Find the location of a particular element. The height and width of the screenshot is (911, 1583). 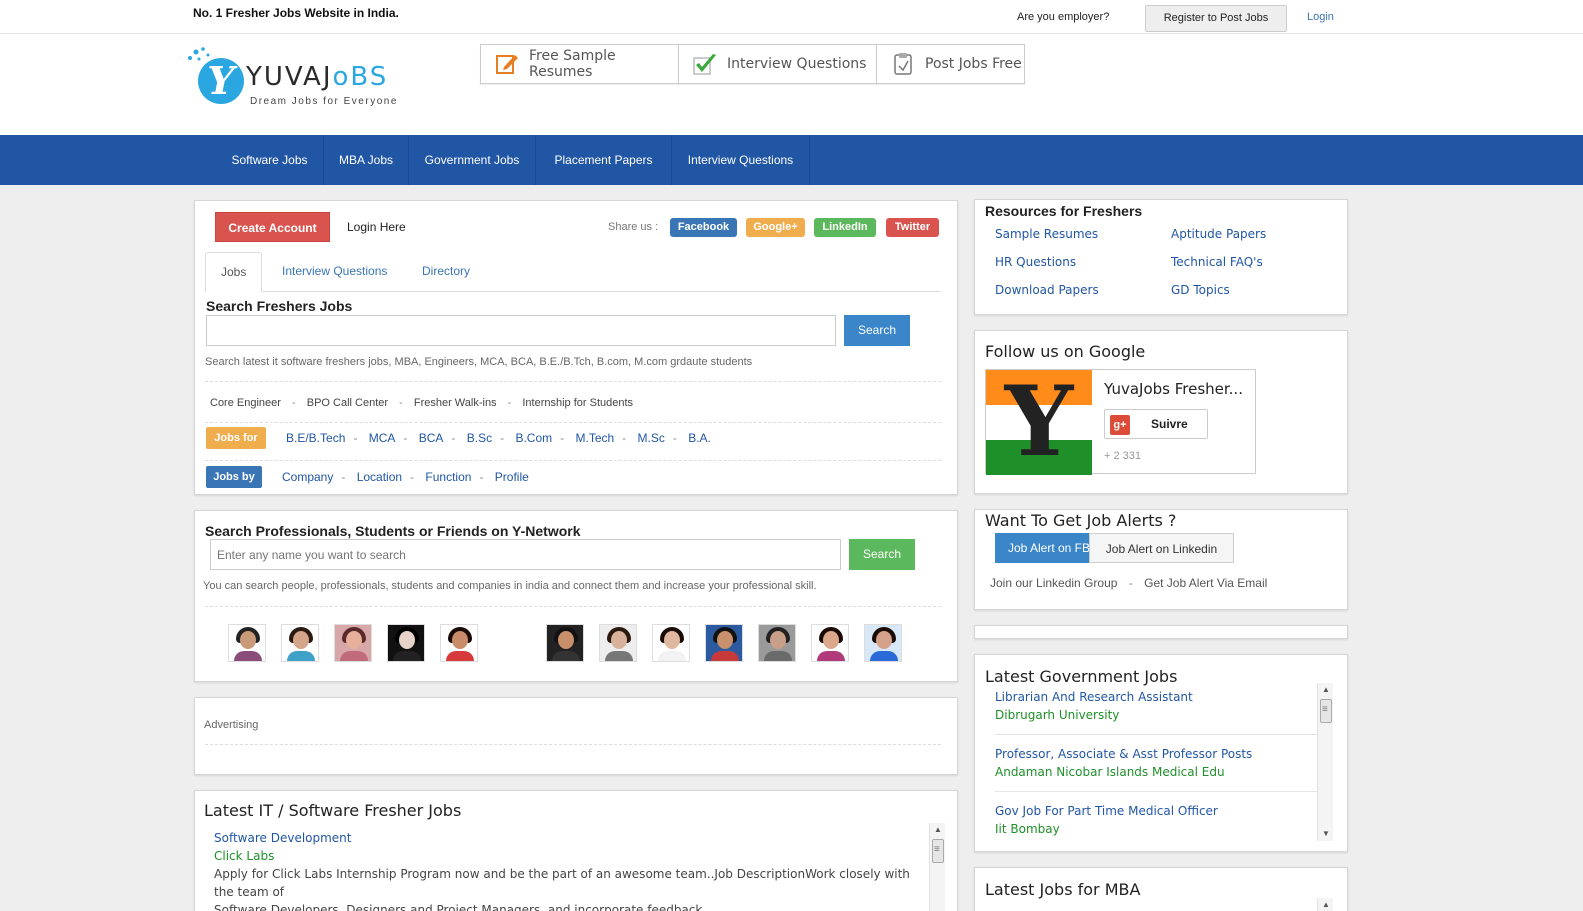

email-alert-link: Get Job Alert Via Email is located at coordinates (1205, 583).